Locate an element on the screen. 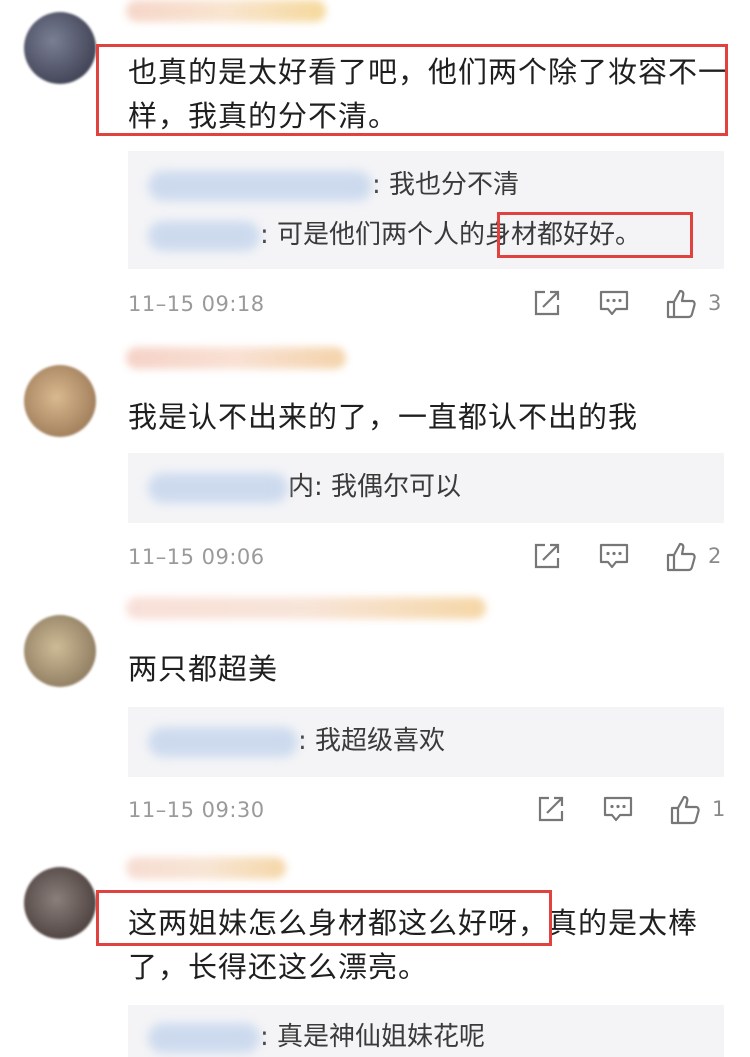 The image size is (750, 1057). reply-item: : 可是他们两个人的身材都好好。 is located at coordinates (394, 235).